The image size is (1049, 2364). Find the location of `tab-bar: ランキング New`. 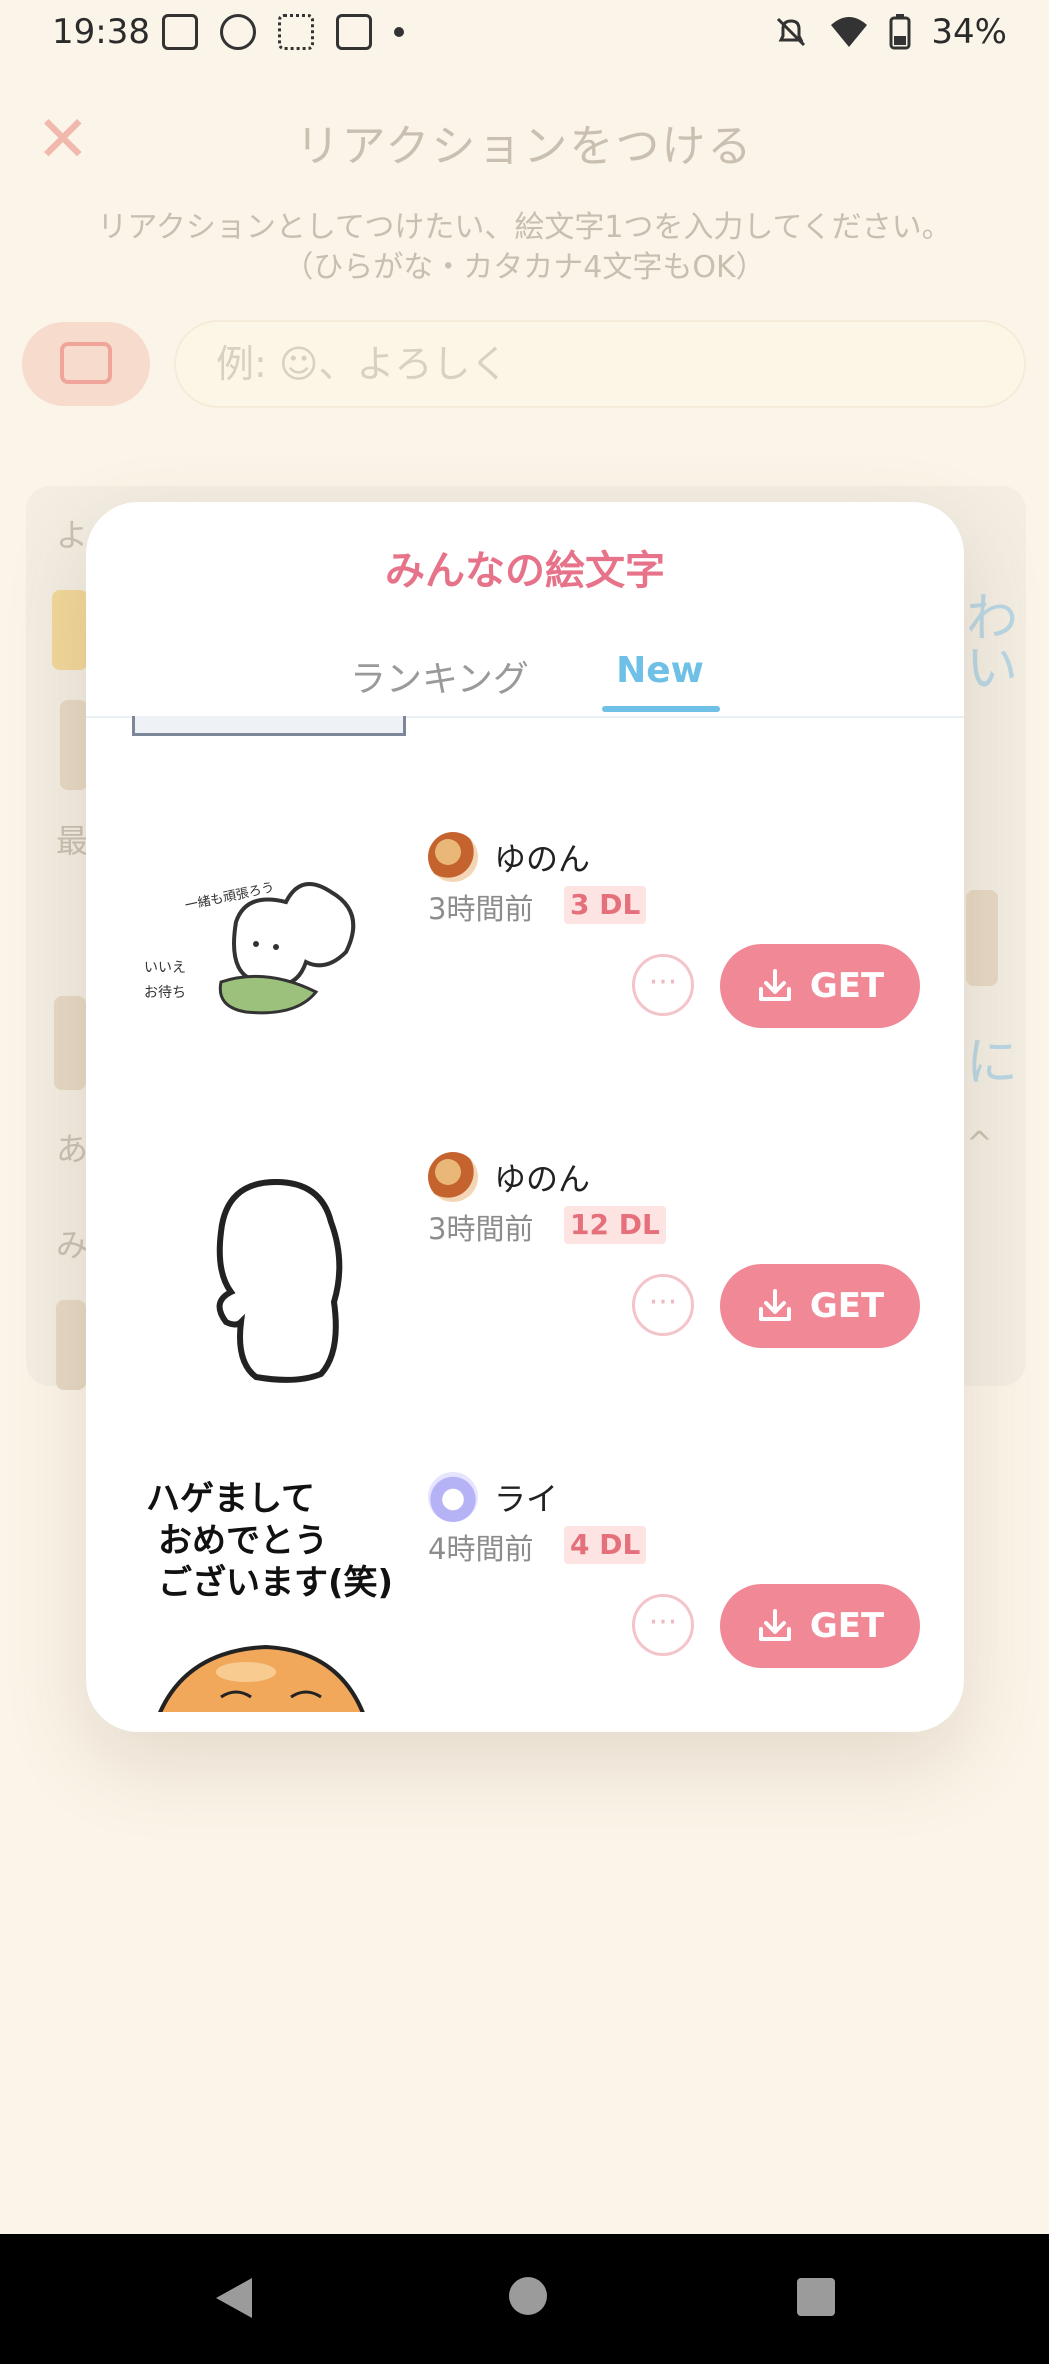

tab-bar: ランキング New is located at coordinates (525, 680).